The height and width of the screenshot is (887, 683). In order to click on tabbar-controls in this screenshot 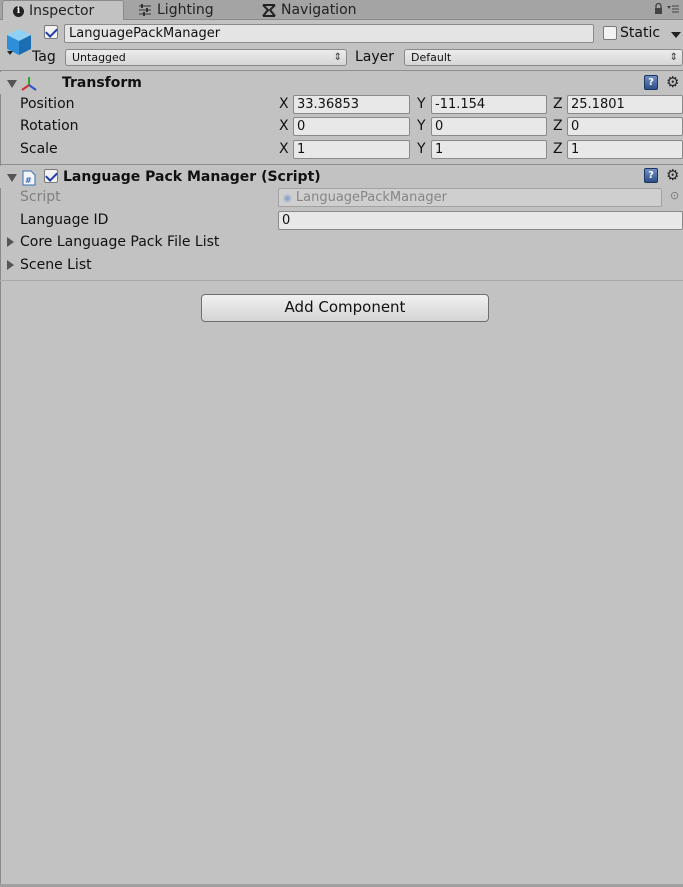, I will do `click(666, 8)`.